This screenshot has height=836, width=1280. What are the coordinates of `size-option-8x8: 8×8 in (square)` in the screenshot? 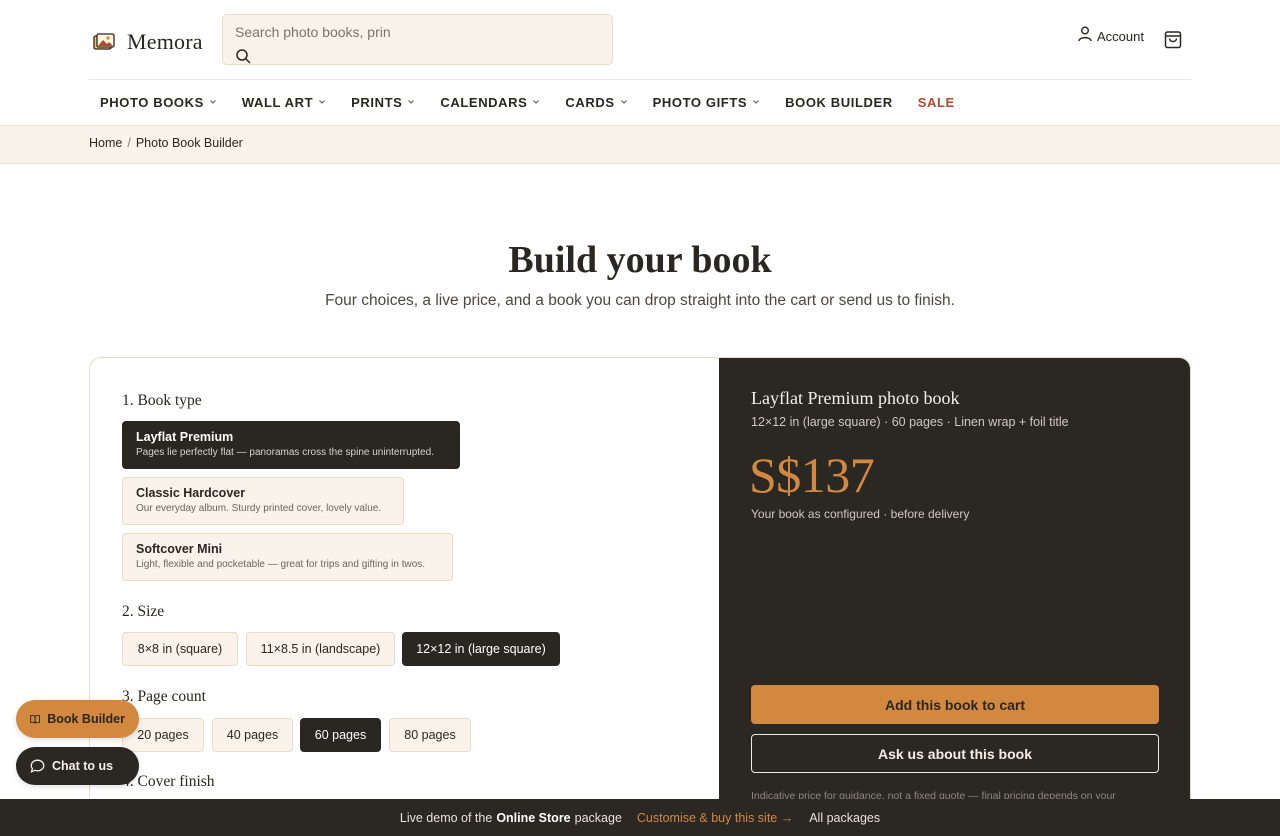 It's located at (180, 649).